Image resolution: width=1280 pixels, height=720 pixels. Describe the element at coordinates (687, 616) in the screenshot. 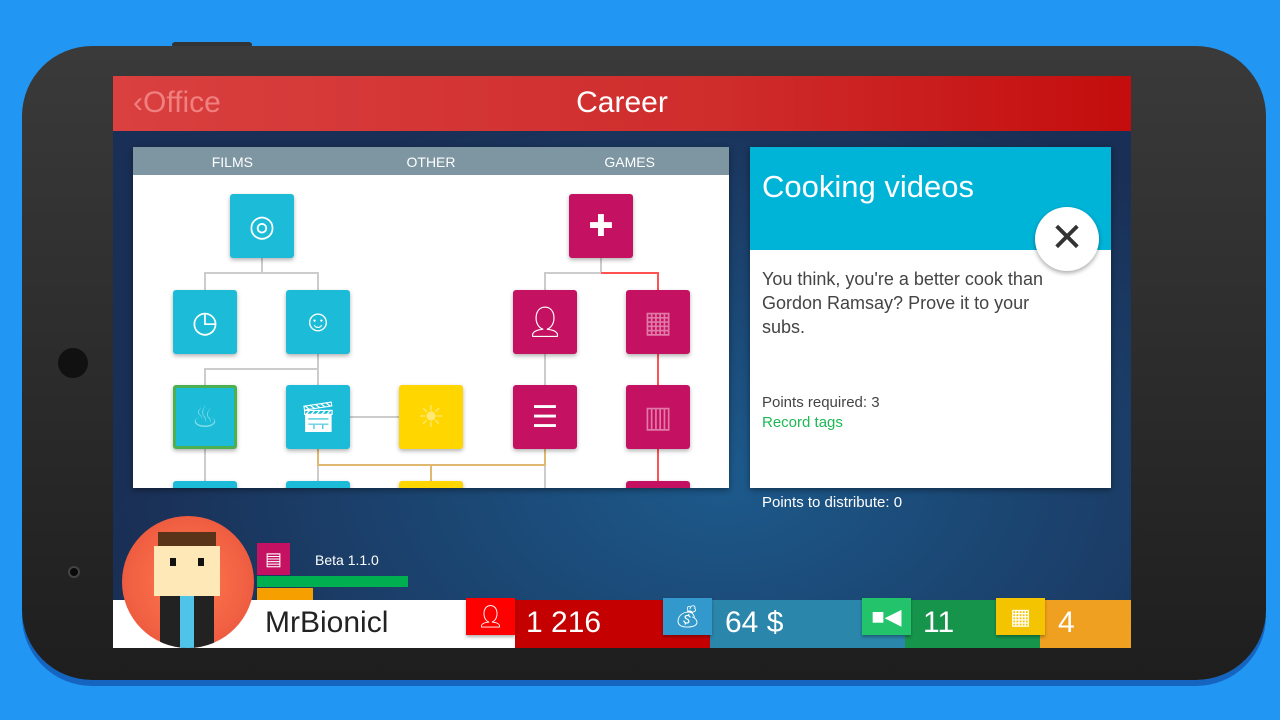

I see `money-bag-icon: 💰︎` at that location.